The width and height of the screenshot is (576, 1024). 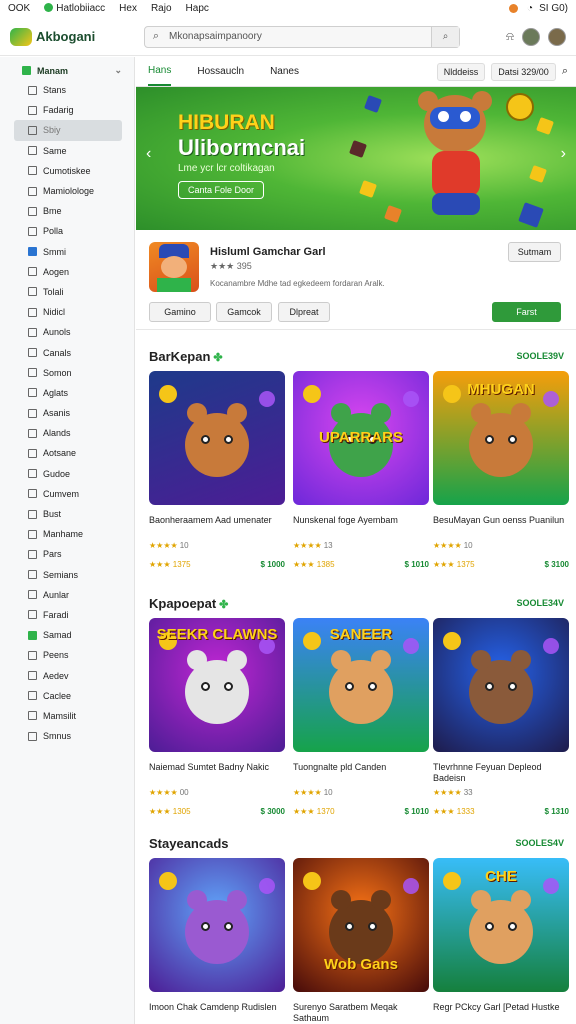 What do you see at coordinates (67, 312) in the screenshot?
I see `sidebar-item: Nidicl` at bounding box center [67, 312].